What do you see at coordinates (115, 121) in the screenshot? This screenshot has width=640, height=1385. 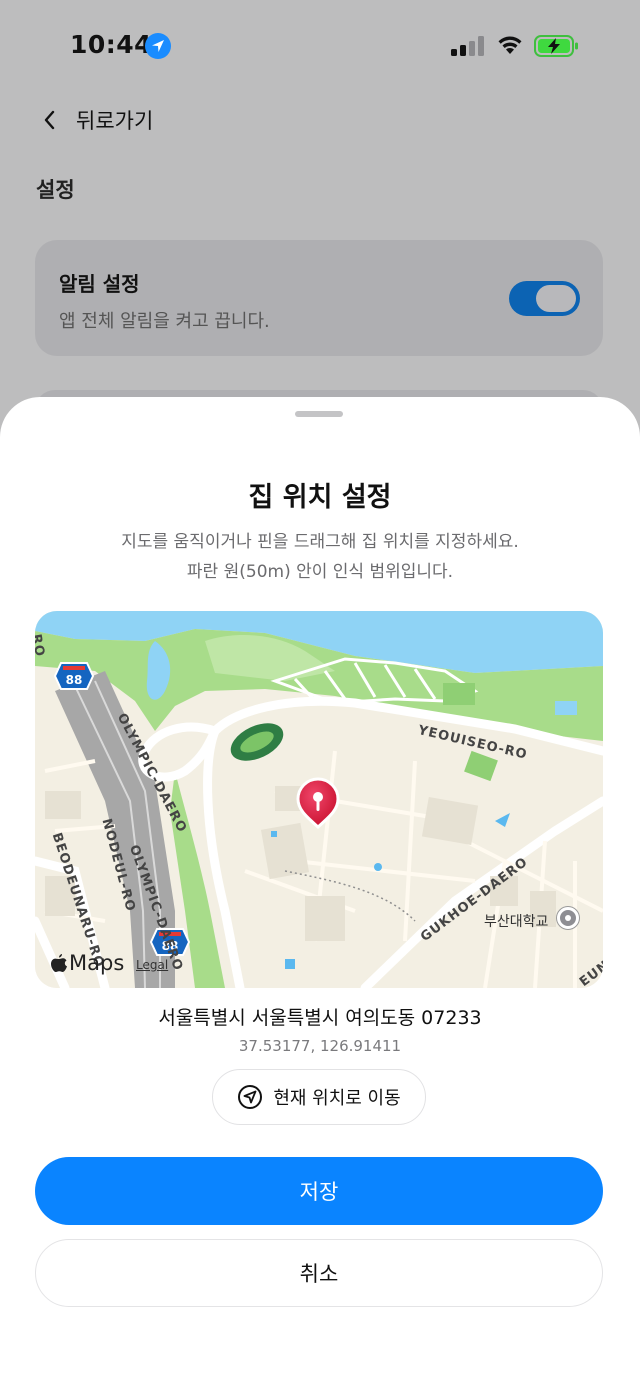 I see `back-label: 뒤로가기` at bounding box center [115, 121].